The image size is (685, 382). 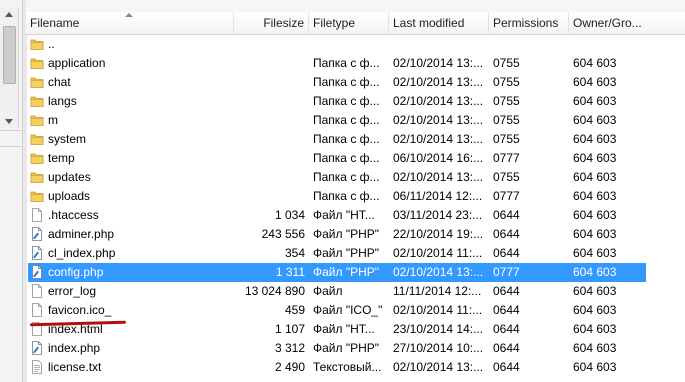 What do you see at coordinates (348, 310) in the screenshot?
I see `file-type: Файл "ICO_"` at bounding box center [348, 310].